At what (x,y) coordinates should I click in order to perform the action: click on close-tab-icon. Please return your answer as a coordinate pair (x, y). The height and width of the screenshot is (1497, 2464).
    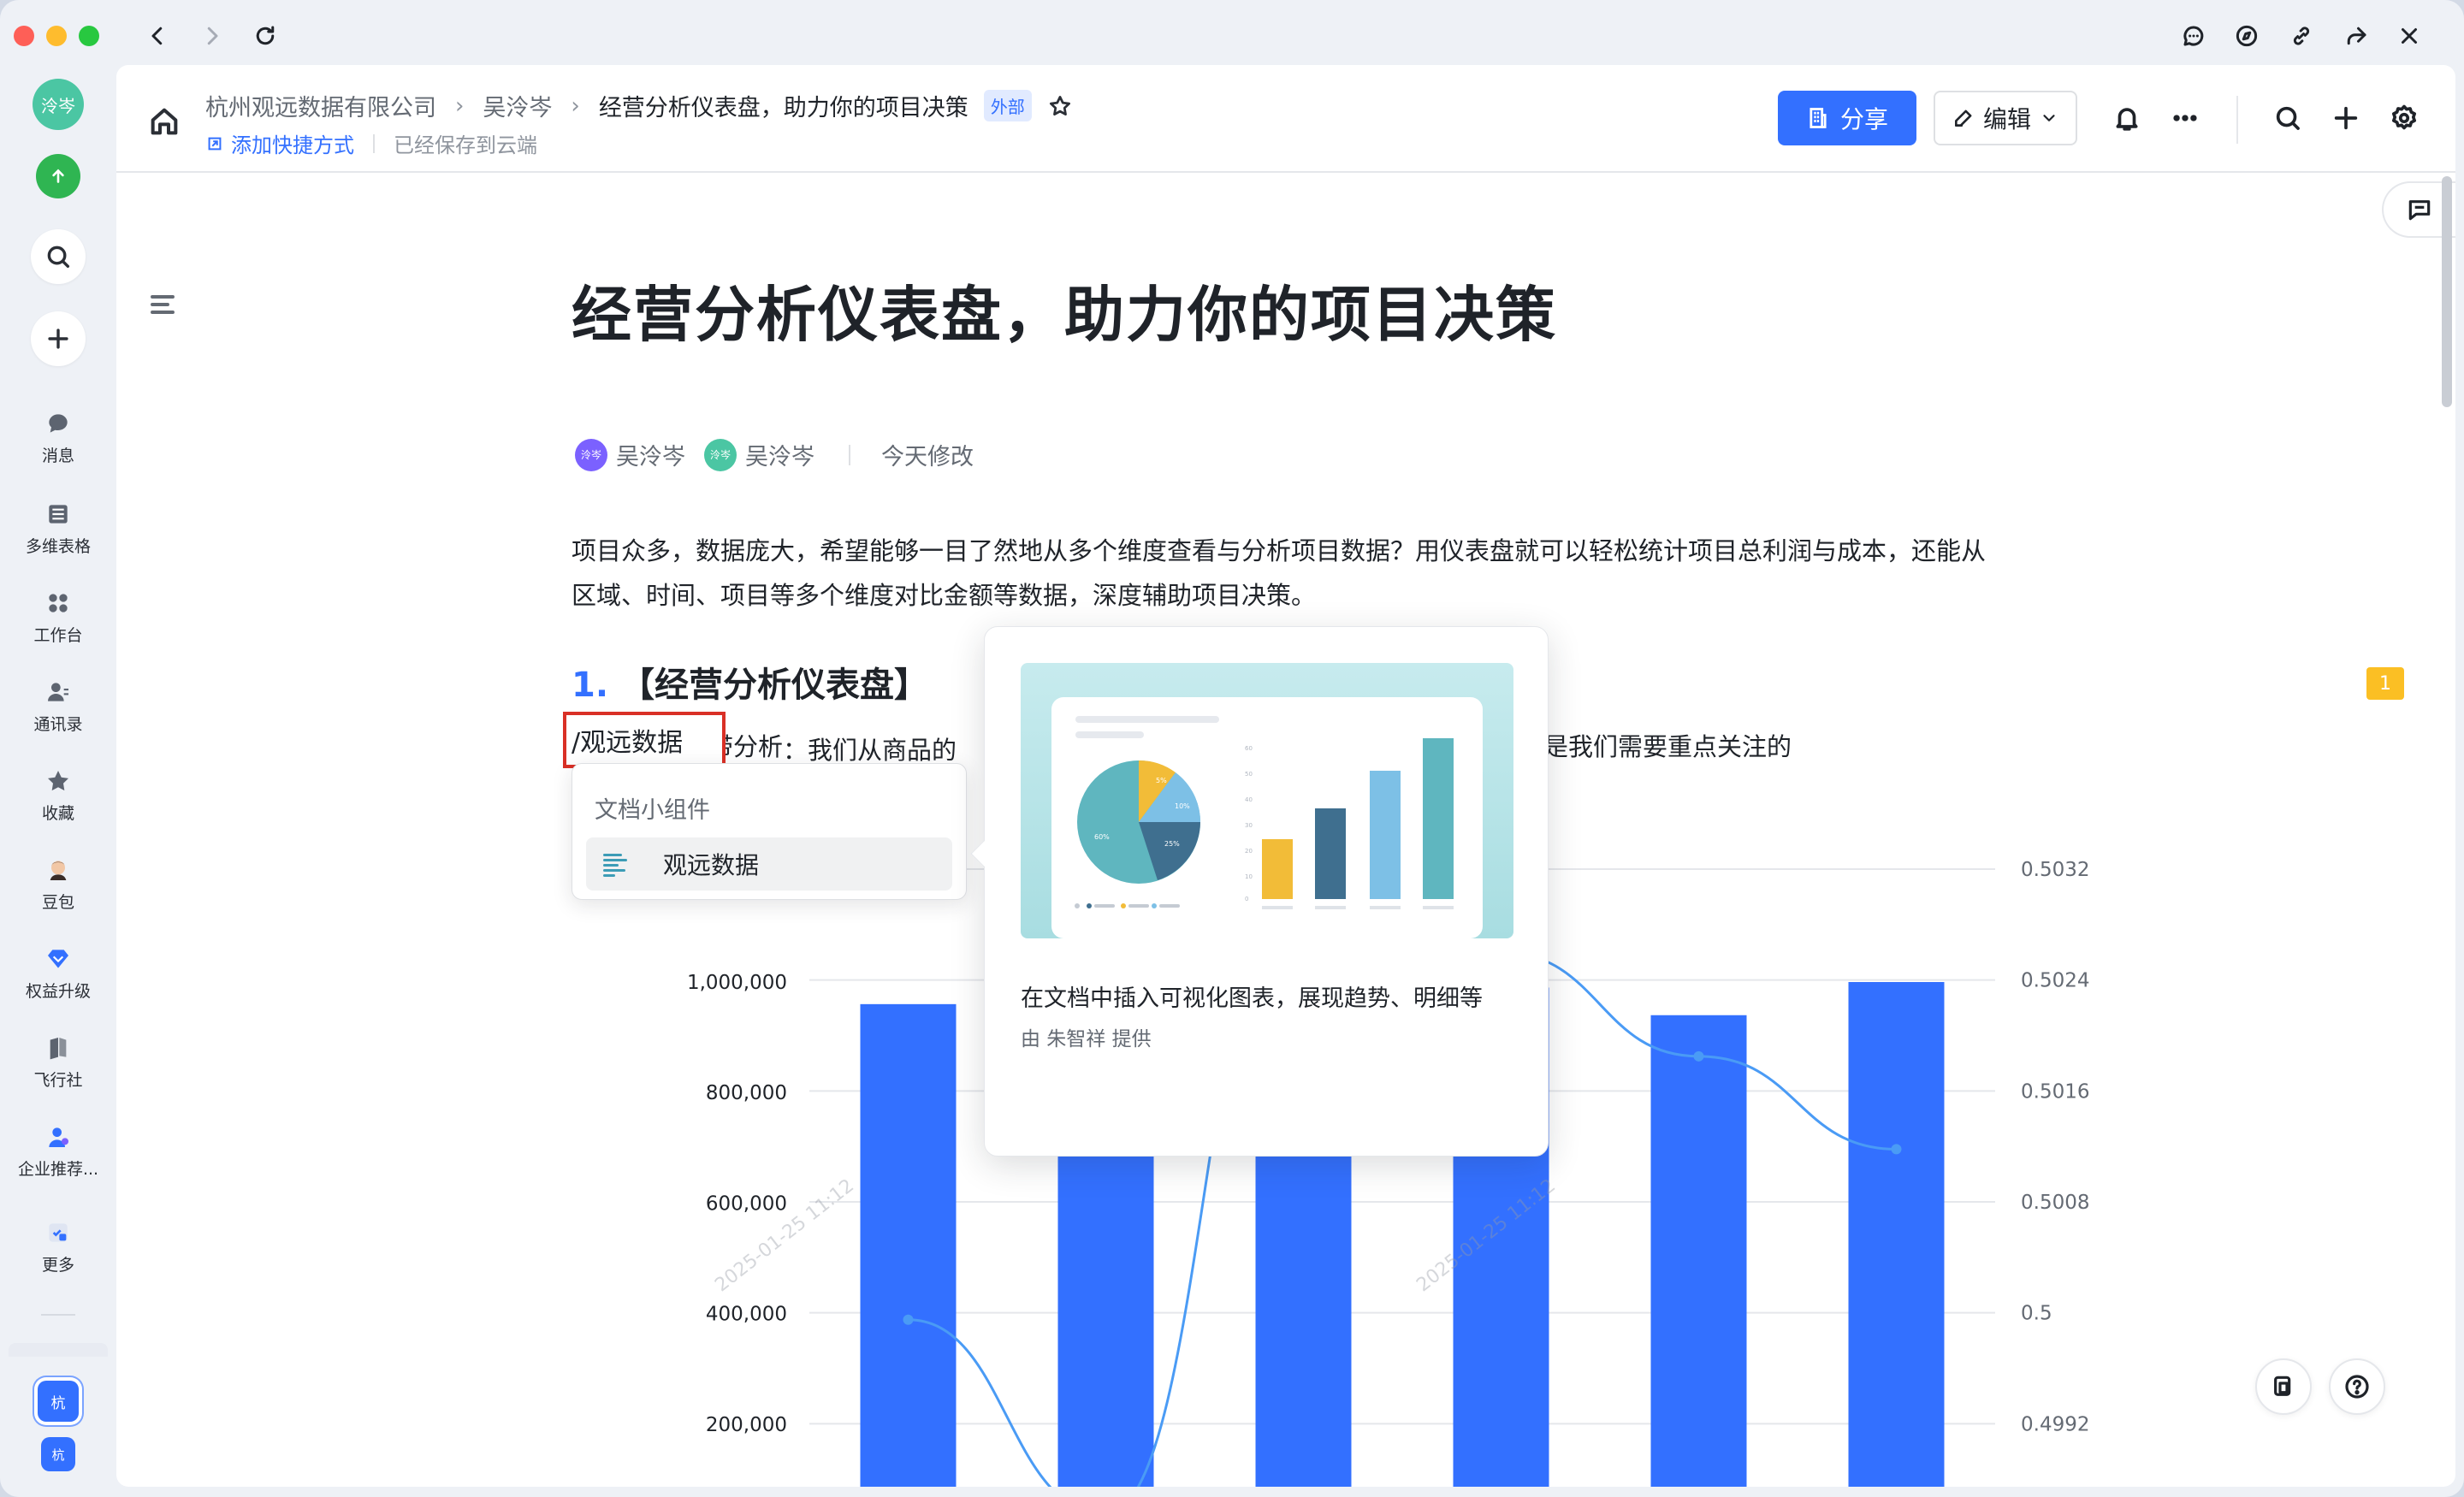
    Looking at the image, I should click on (2409, 36).